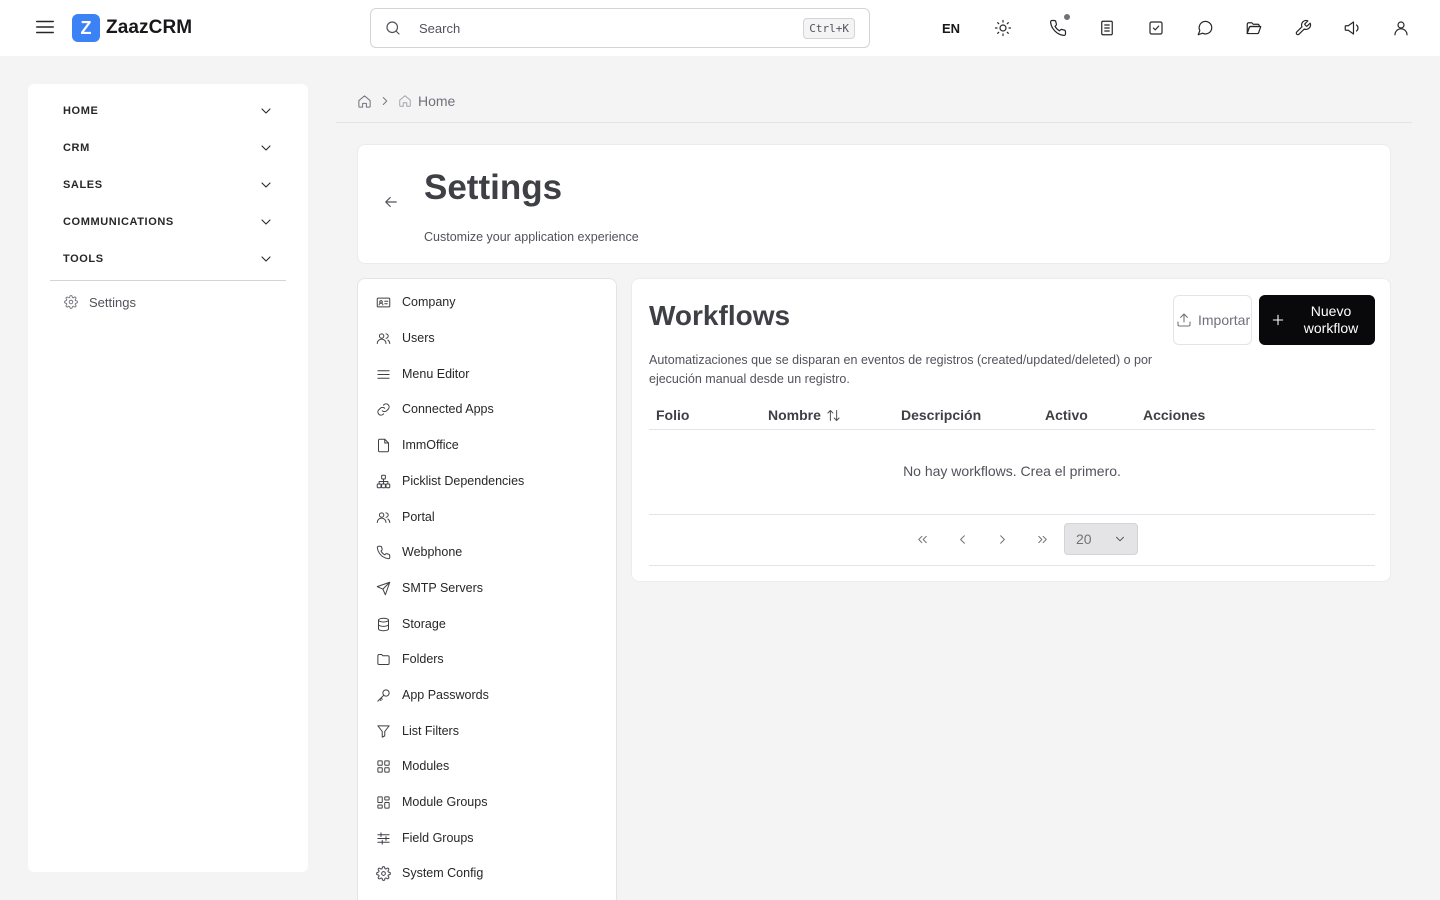 This screenshot has height=900, width=1440. Describe the element at coordinates (383, 302) in the screenshot. I see `id-card-icon` at that location.